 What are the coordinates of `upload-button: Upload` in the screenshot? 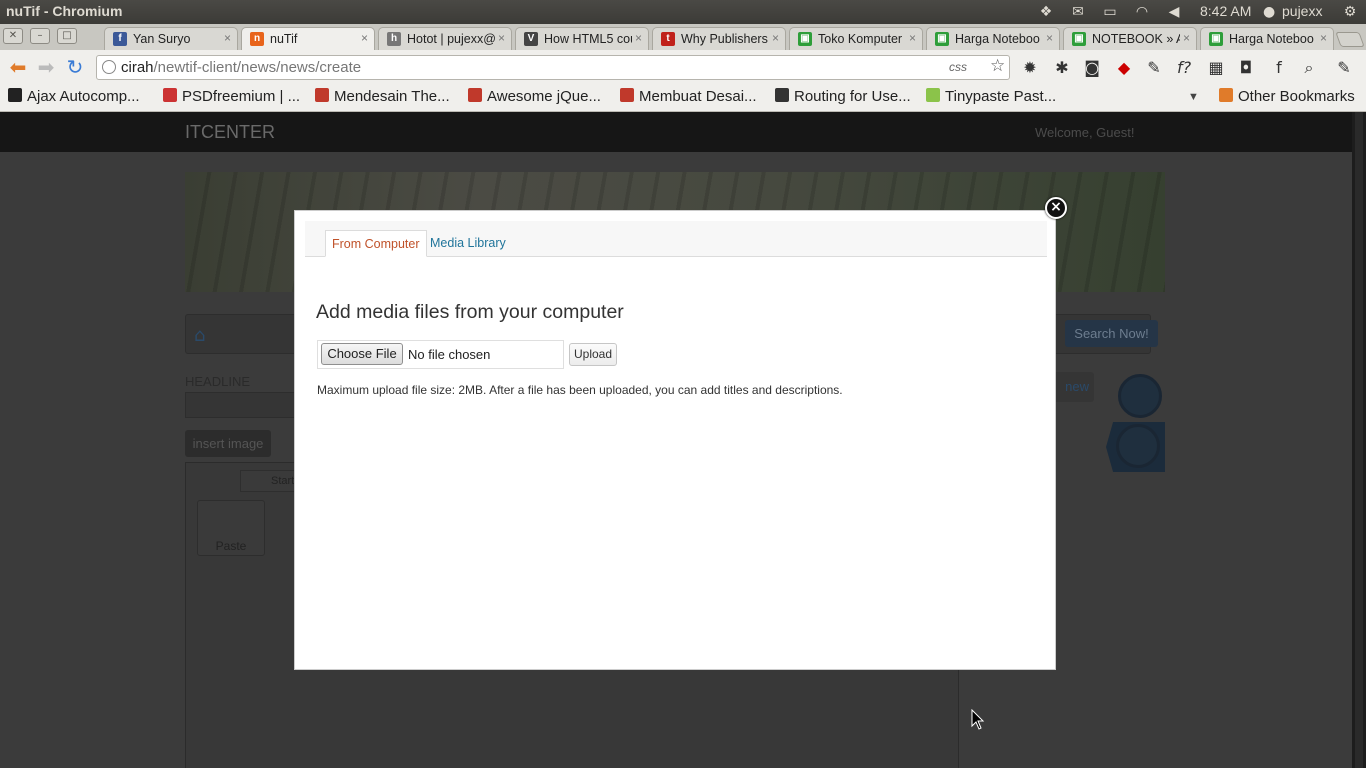 It's located at (593, 354).